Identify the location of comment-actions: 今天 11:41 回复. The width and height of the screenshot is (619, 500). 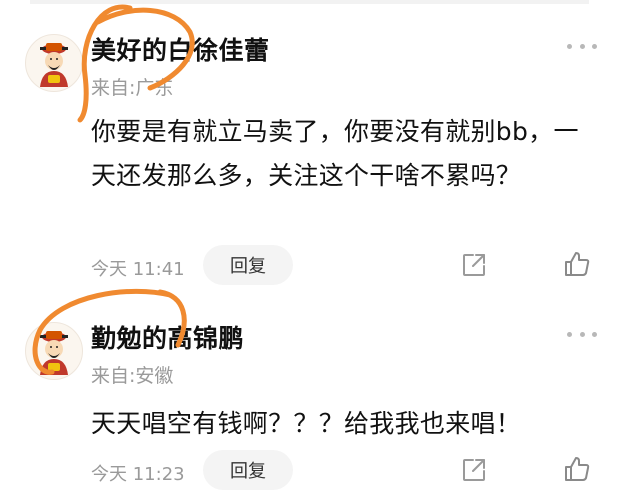
(346, 265).